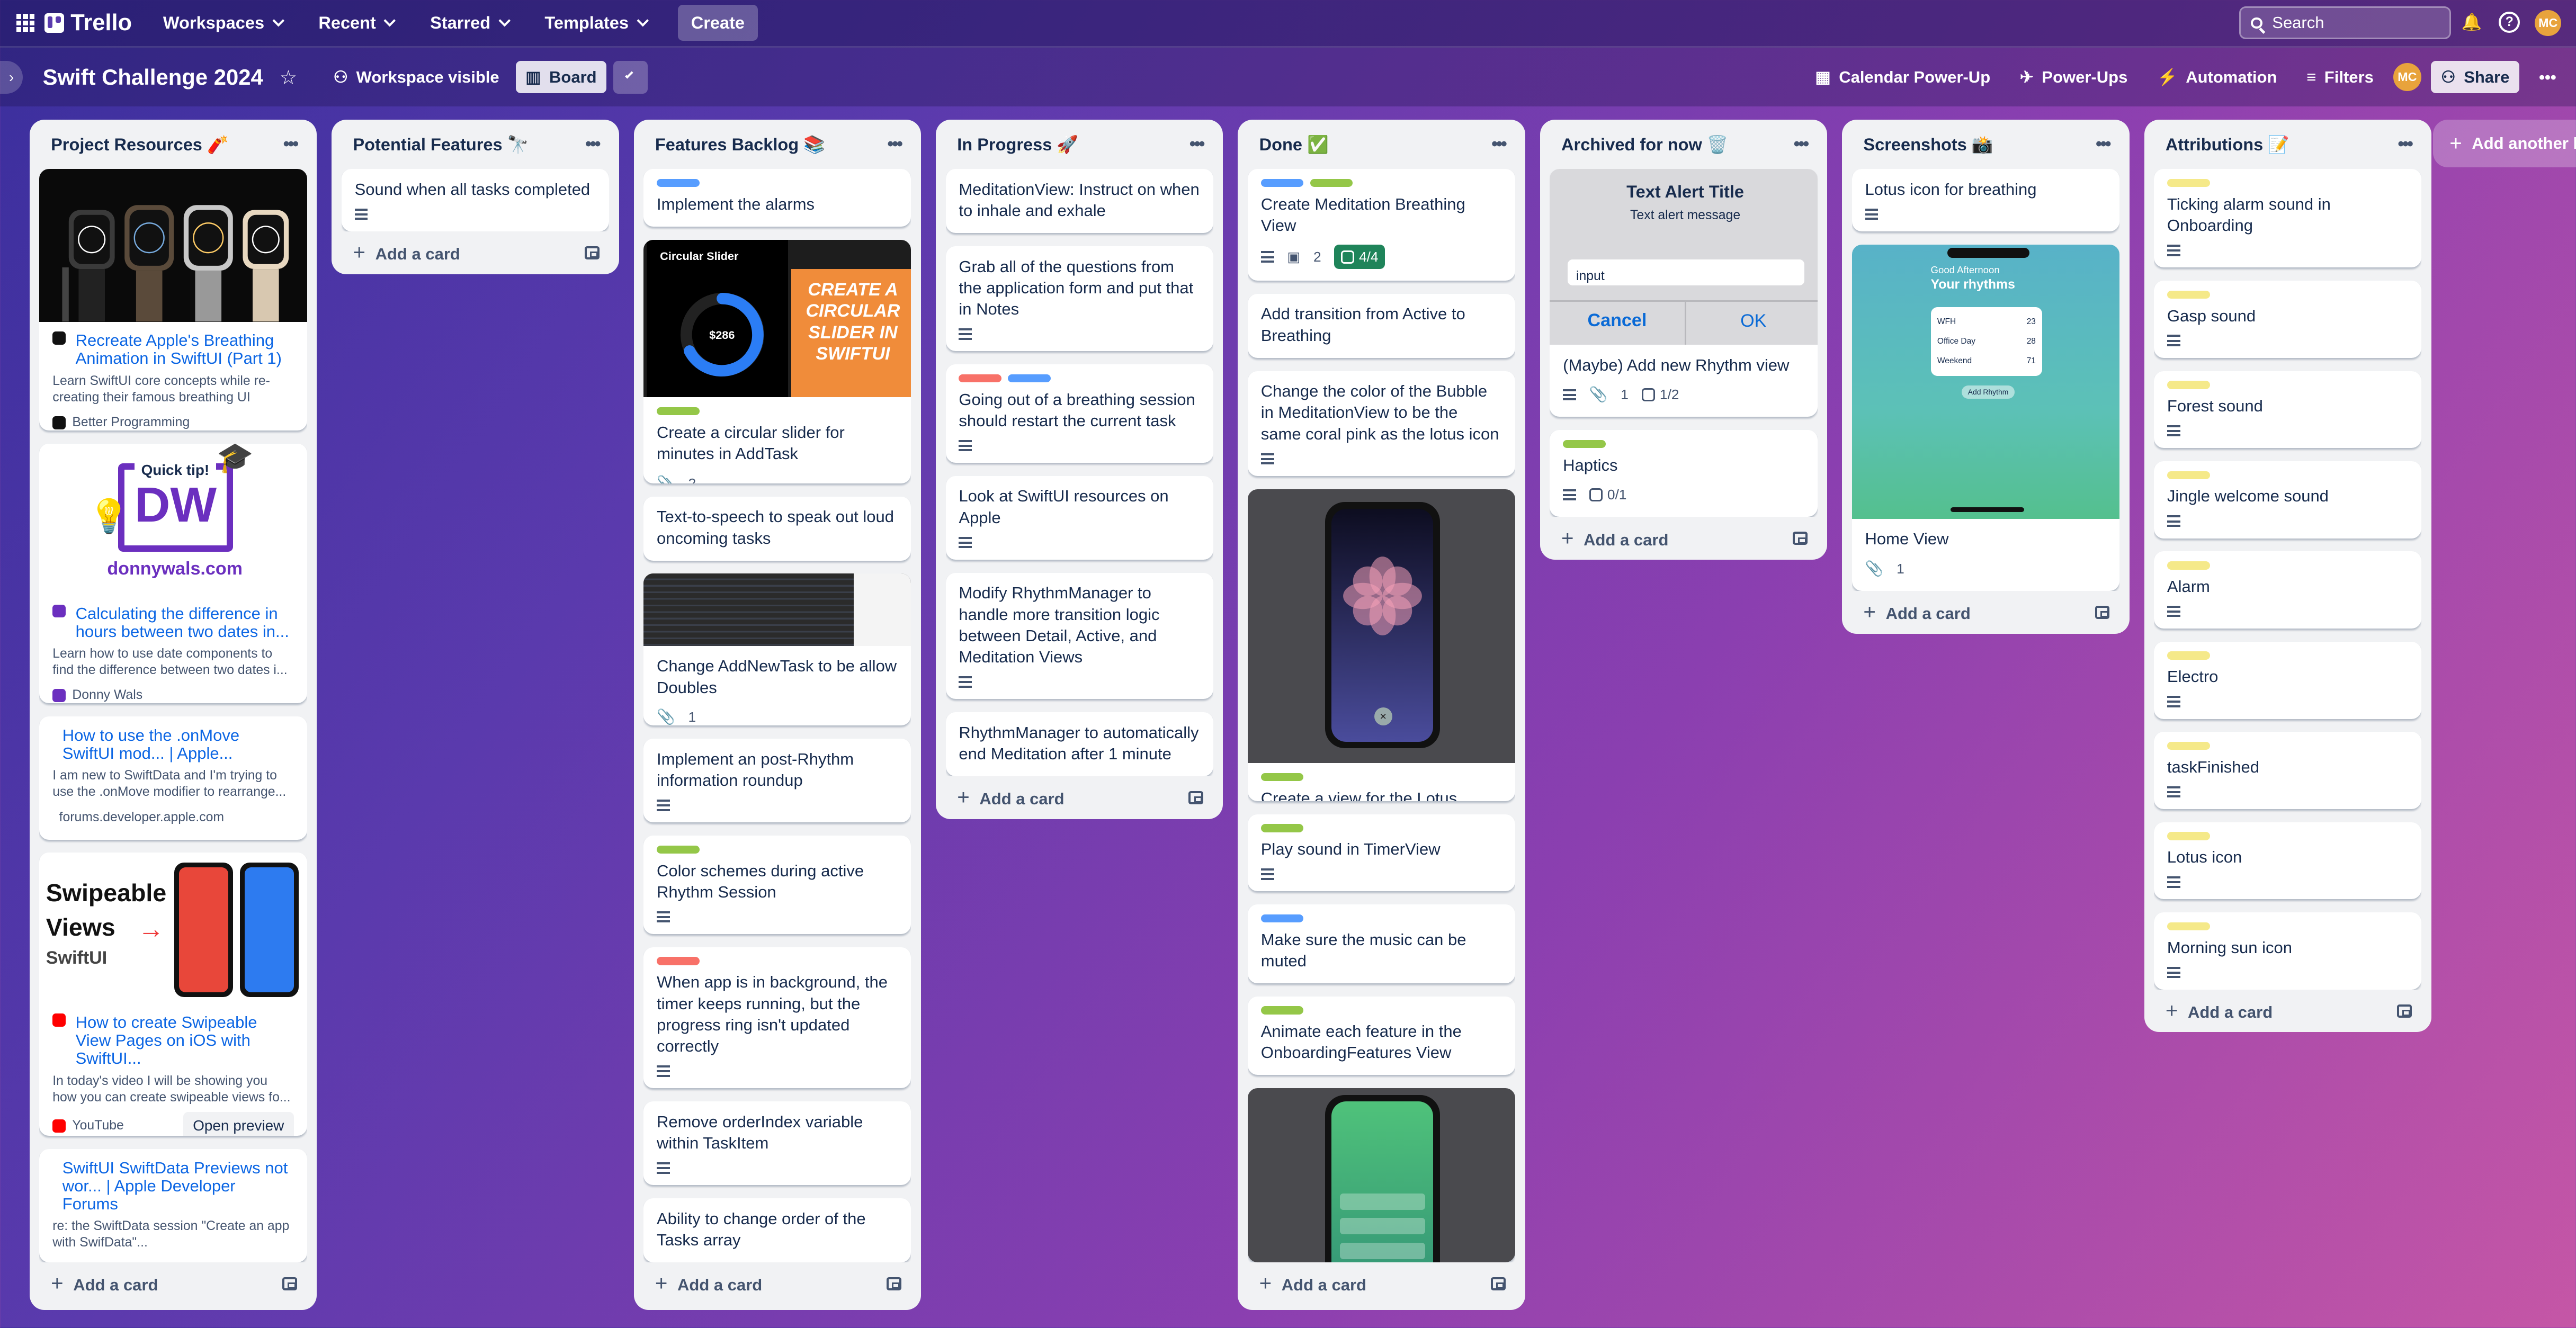  Describe the element at coordinates (2288, 409) in the screenshot. I see `card: Forest sound` at that location.